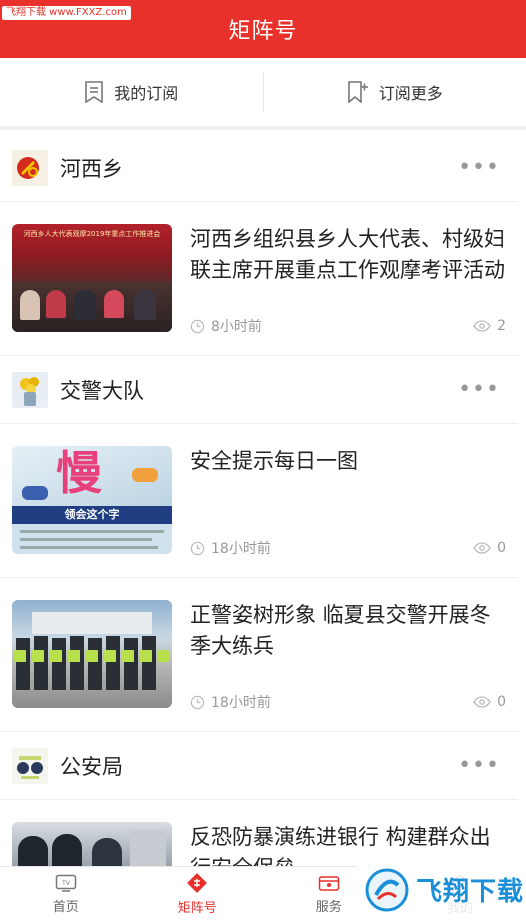  I want to click on article-time: 8小时前, so click(331, 326).